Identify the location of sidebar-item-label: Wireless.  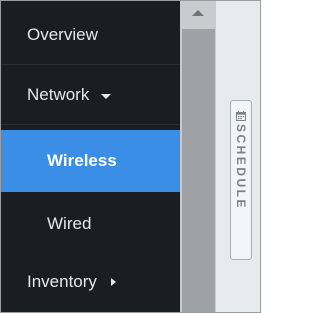
(82, 160).